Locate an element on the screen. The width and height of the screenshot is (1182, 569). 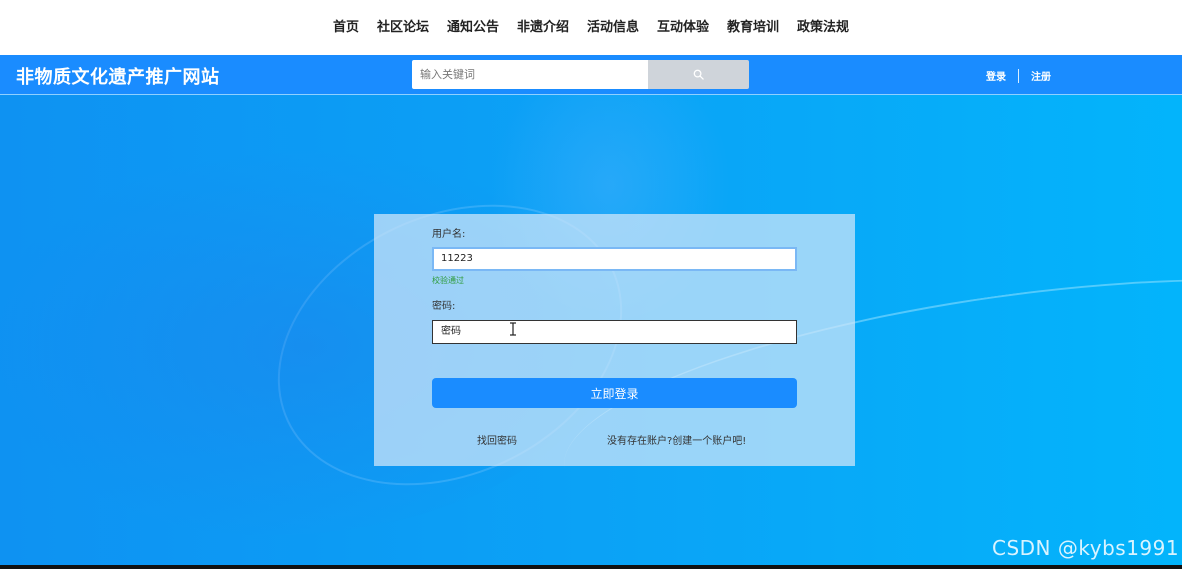
site-title: 非物质文化遗产推广网站 is located at coordinates (118, 77).